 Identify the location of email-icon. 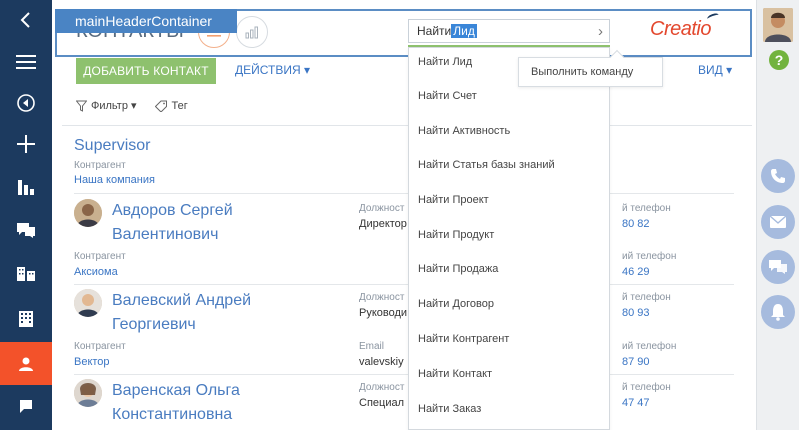
(778, 222).